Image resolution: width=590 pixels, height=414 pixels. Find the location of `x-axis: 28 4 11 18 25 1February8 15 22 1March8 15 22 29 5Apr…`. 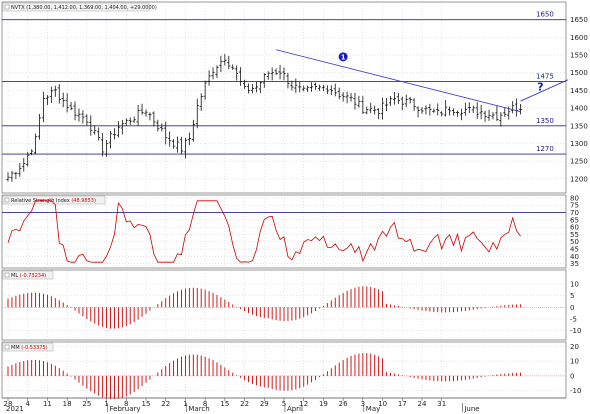

x-axis: 28 4 11 18 25 1February8 15 22 1March8 15 22 29 5Apr… is located at coordinates (284, 405).